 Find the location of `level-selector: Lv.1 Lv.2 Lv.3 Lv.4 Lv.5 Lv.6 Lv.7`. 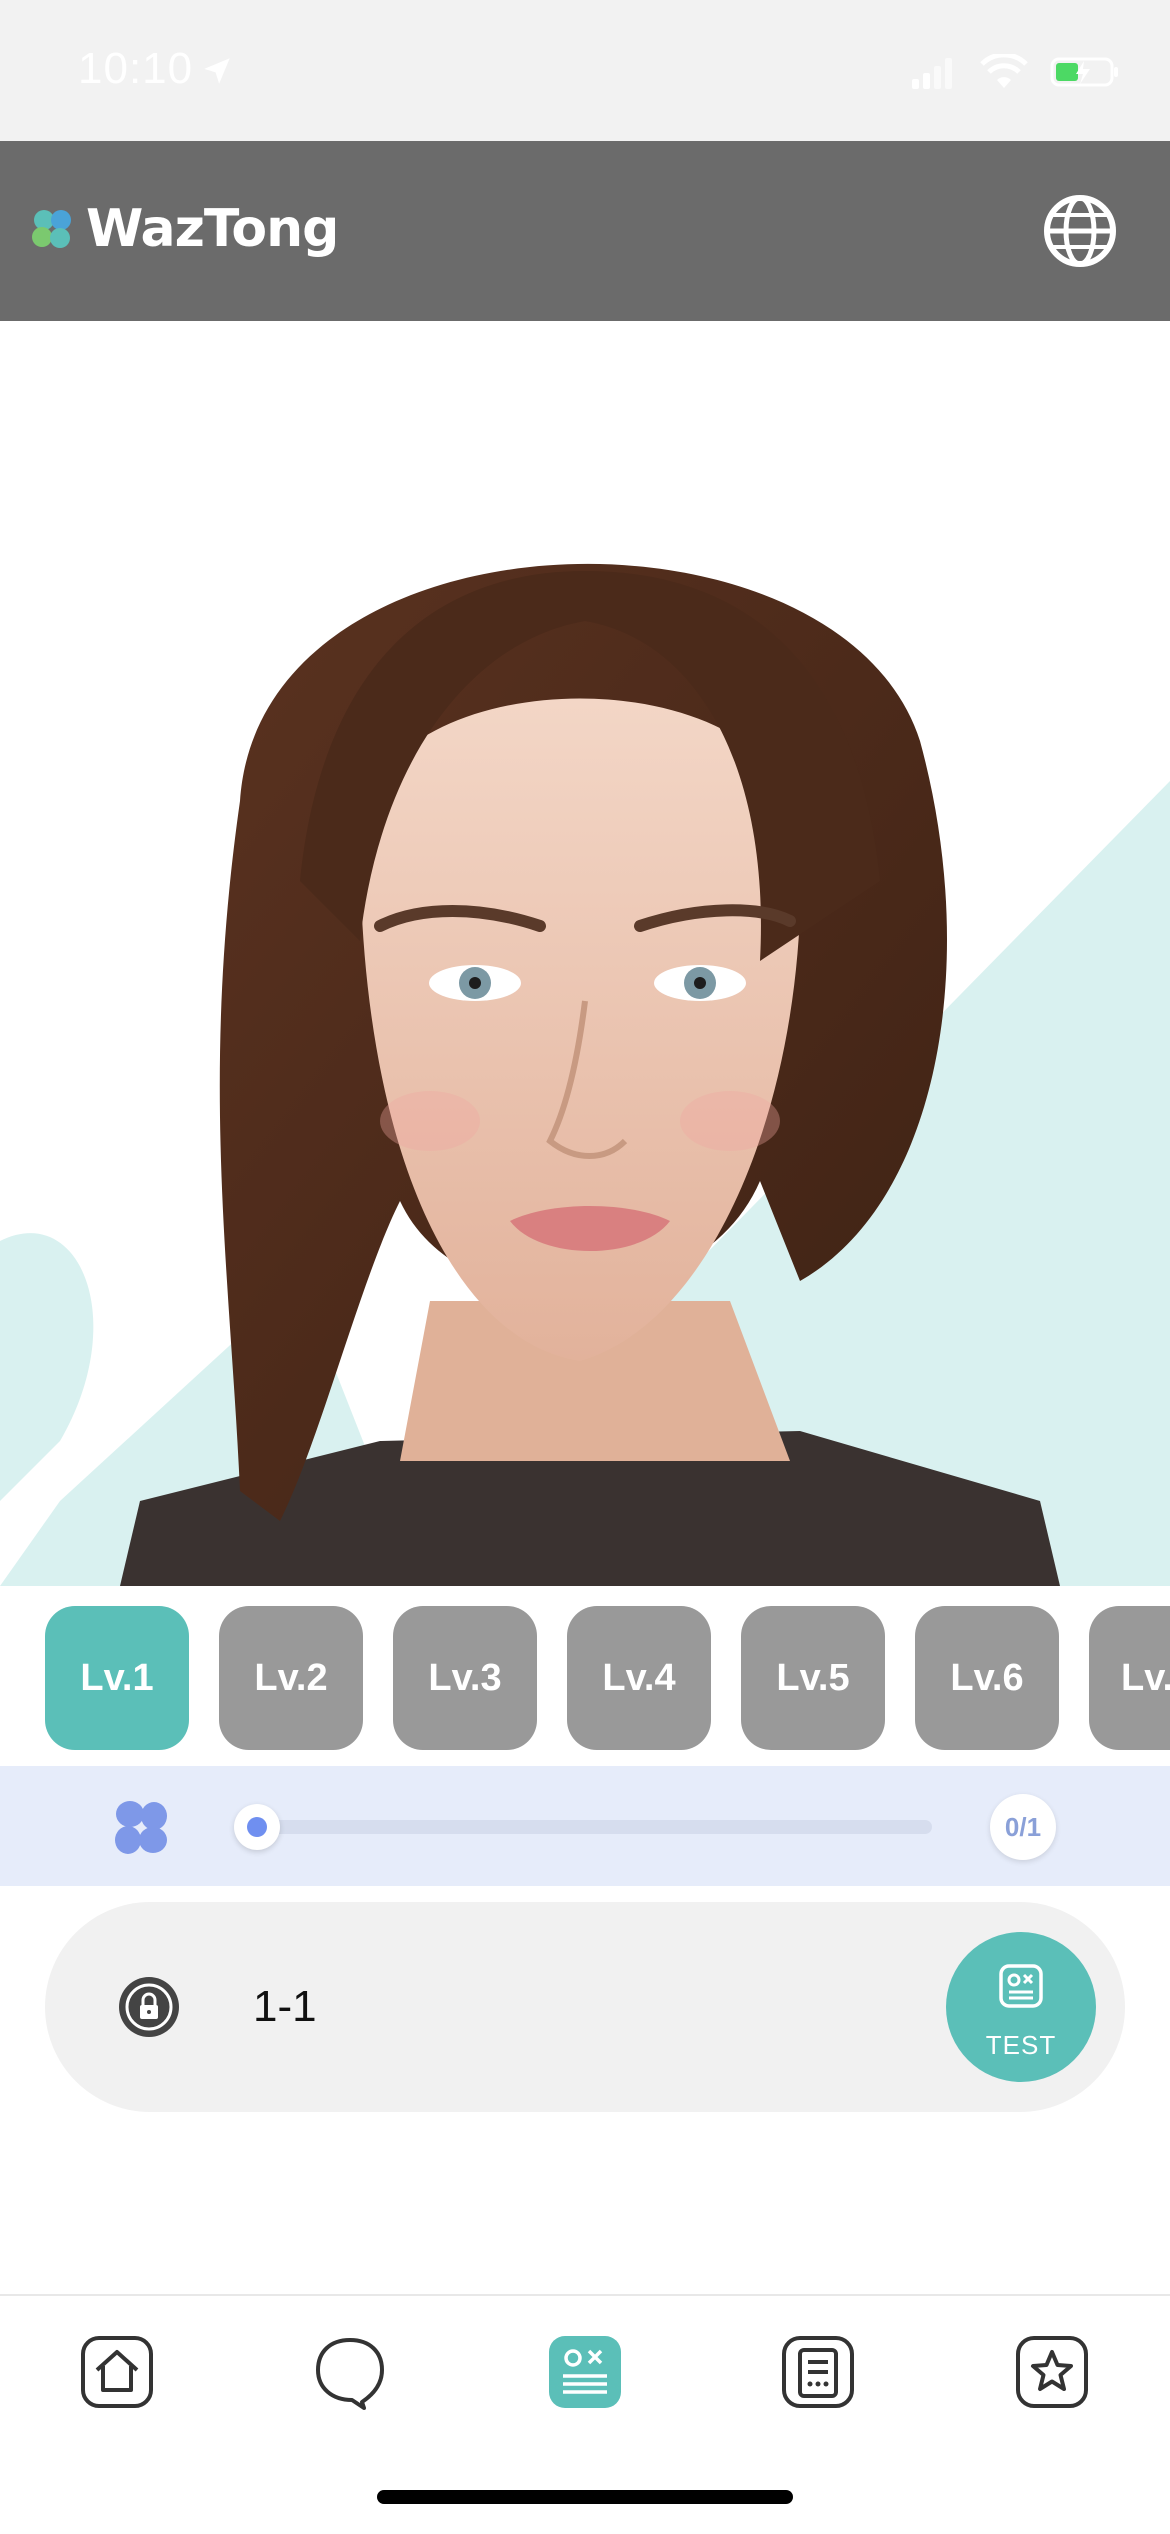

level-selector: Lv.1 Lv.2 Lv.3 Lv.4 Lv.5 Lv.6 Lv.7 is located at coordinates (585, 1676).